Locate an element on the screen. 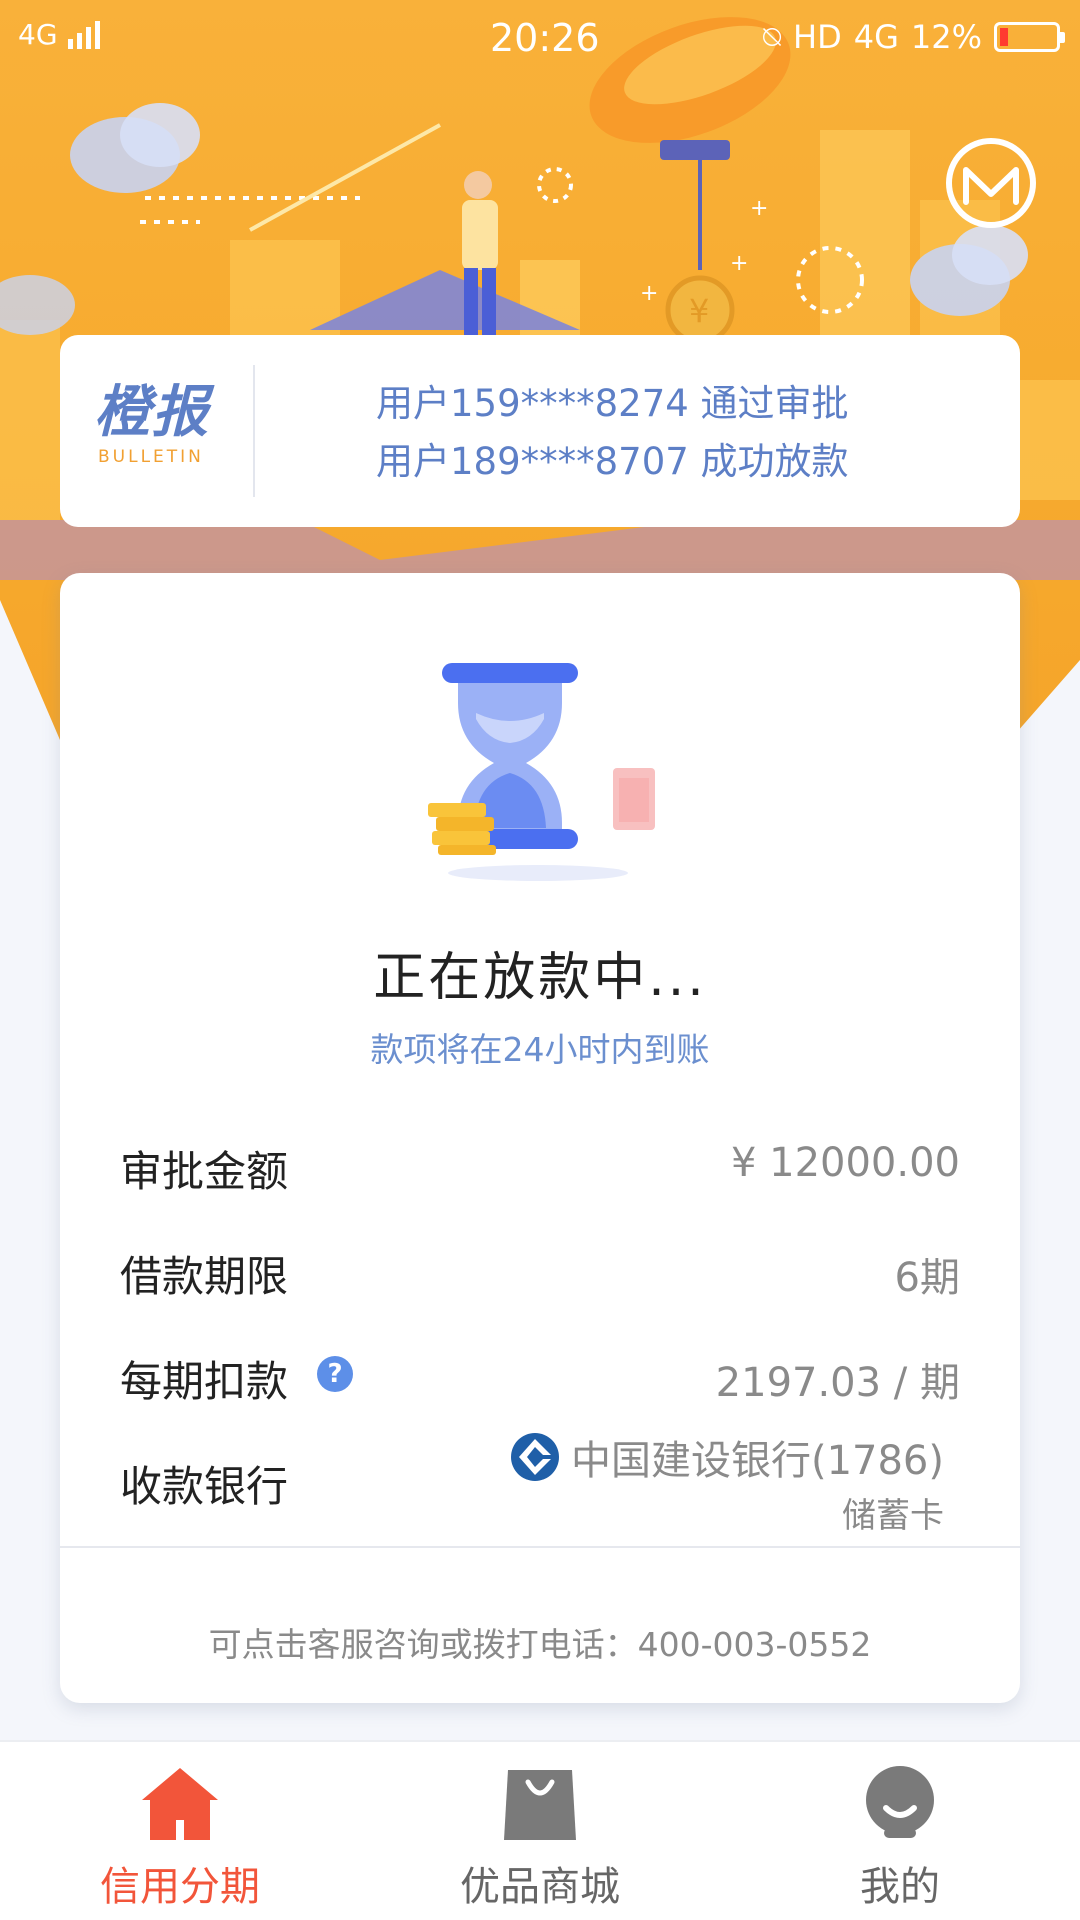  approved-amount-value: ¥ 12000.00 is located at coordinates (845, 1163).